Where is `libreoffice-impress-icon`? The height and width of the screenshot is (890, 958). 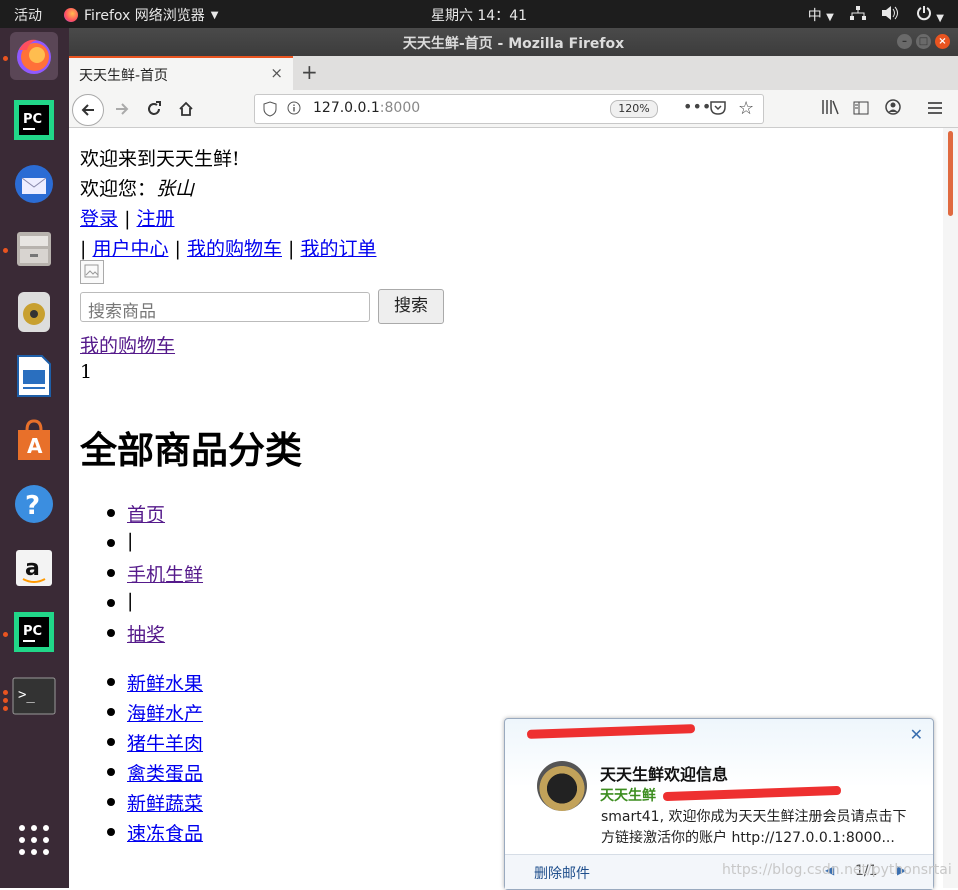 libreoffice-impress-icon is located at coordinates (34, 376).